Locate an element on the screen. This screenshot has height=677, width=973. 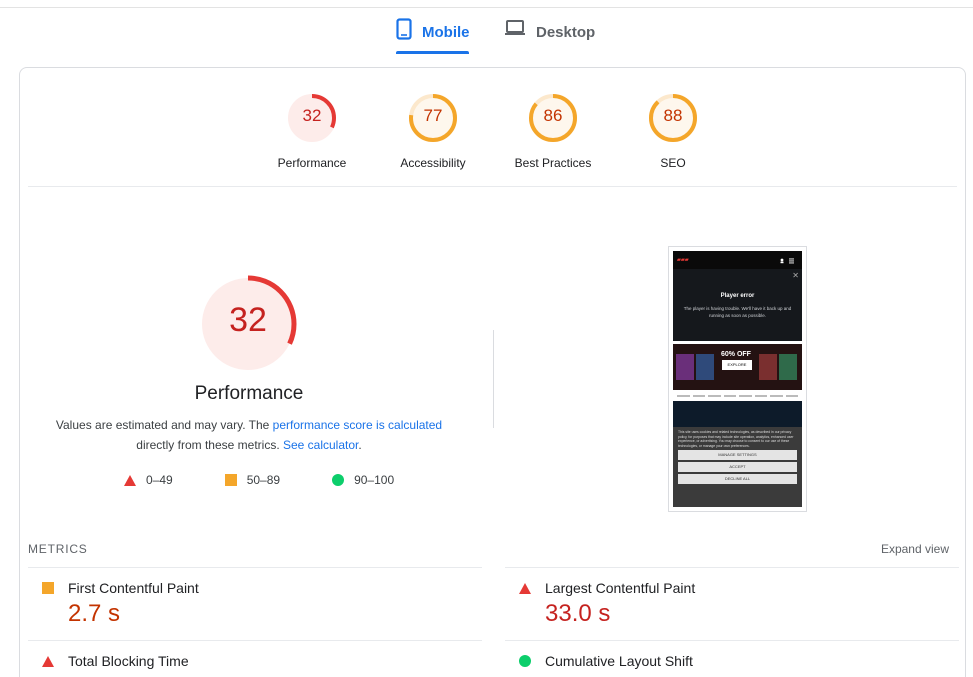
metric-label: Total Blocking Time is located at coordinates (128, 661).